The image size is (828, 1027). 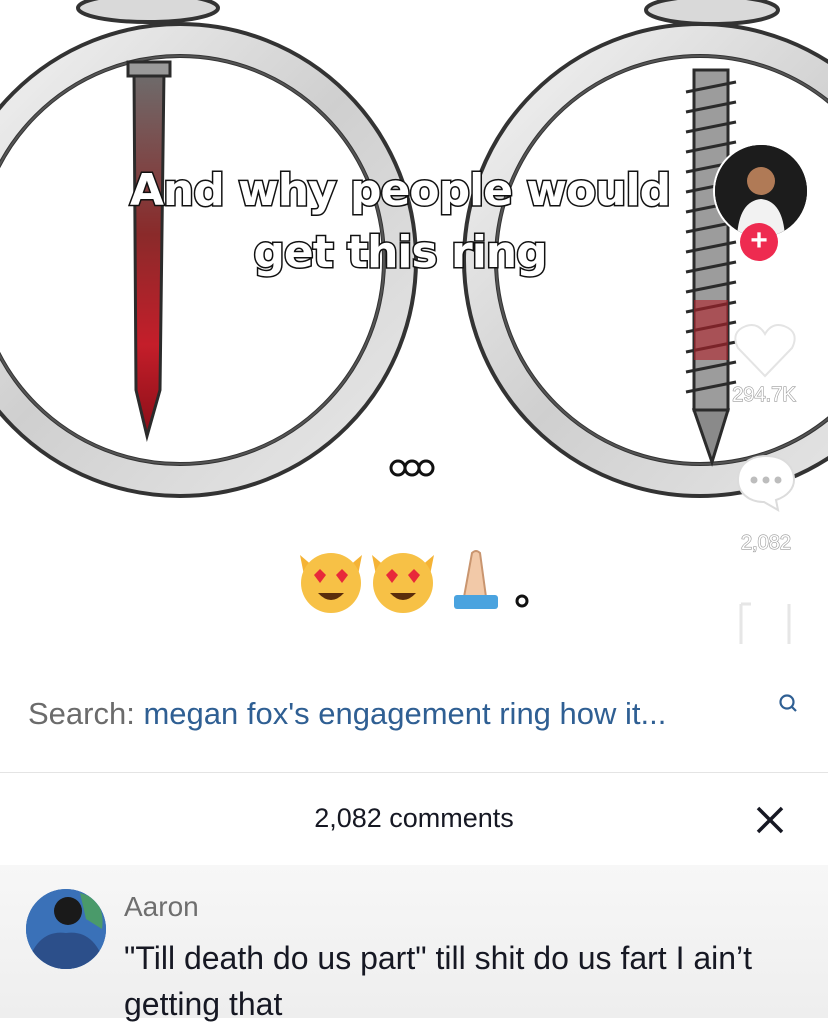 What do you see at coordinates (766, 542) in the screenshot?
I see `comment-count: 2,082` at bounding box center [766, 542].